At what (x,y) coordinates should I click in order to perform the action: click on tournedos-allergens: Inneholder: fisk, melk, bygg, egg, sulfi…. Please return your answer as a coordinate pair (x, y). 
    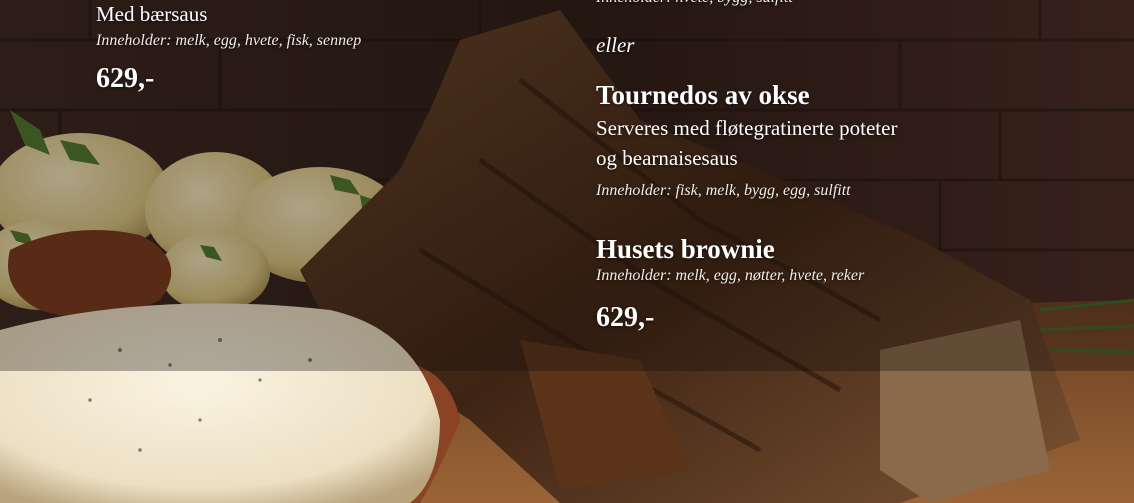
    Looking at the image, I should click on (723, 190).